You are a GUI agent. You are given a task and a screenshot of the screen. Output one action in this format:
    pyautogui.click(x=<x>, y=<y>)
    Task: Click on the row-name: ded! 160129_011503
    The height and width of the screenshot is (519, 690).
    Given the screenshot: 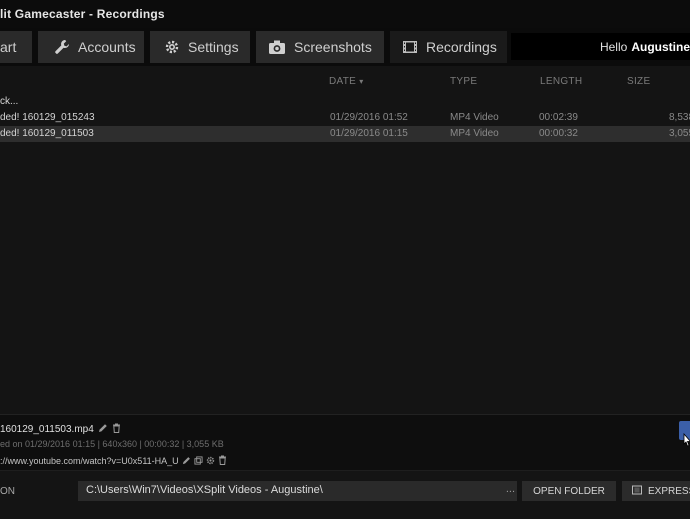 What is the action you would take?
    pyautogui.click(x=47, y=133)
    